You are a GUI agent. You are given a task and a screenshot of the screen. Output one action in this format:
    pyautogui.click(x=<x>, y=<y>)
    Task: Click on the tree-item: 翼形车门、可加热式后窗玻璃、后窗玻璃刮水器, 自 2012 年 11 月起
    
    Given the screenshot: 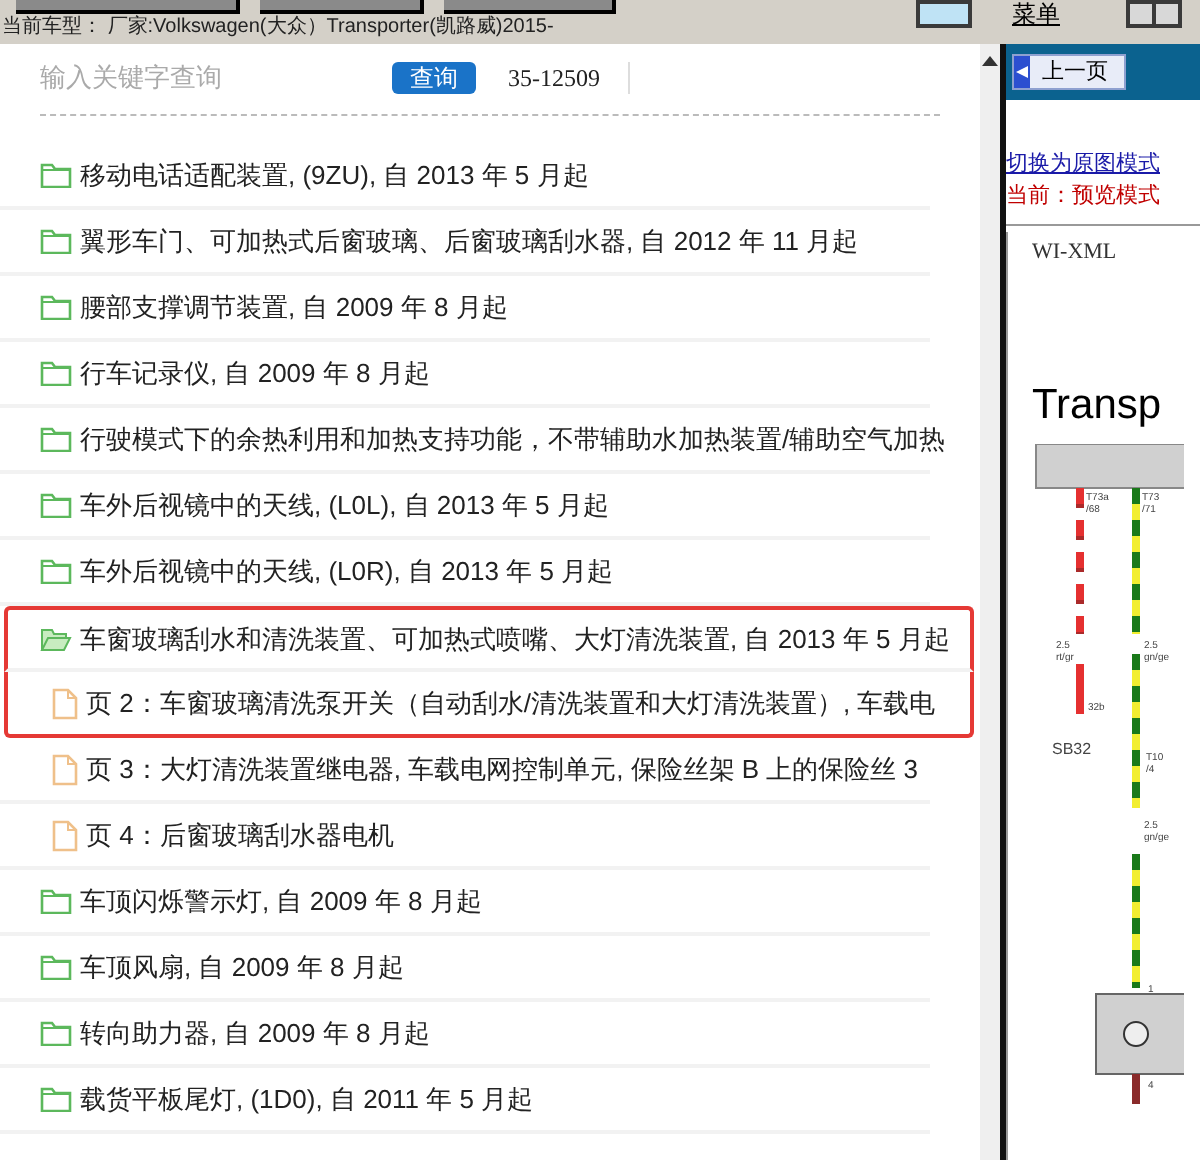 What is the action you would take?
    pyautogui.click(x=469, y=241)
    